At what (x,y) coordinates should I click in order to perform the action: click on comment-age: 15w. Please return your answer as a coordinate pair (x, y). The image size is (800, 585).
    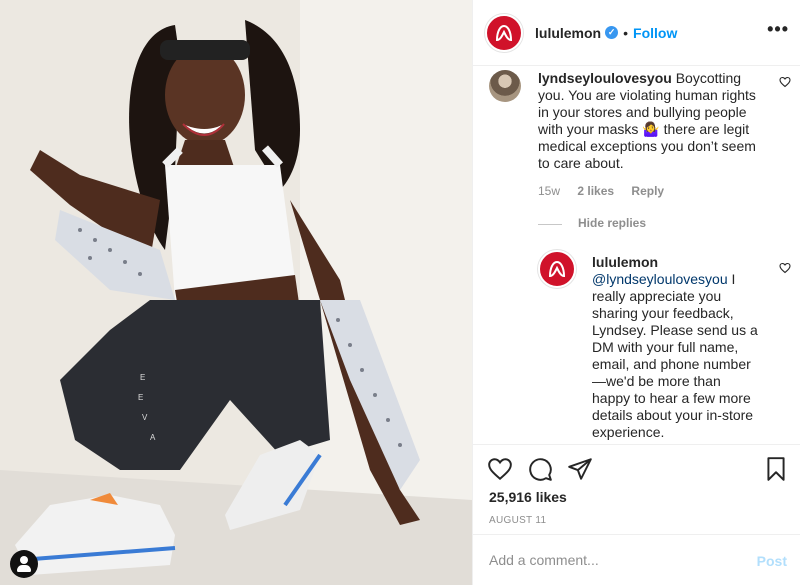
    Looking at the image, I should click on (549, 191).